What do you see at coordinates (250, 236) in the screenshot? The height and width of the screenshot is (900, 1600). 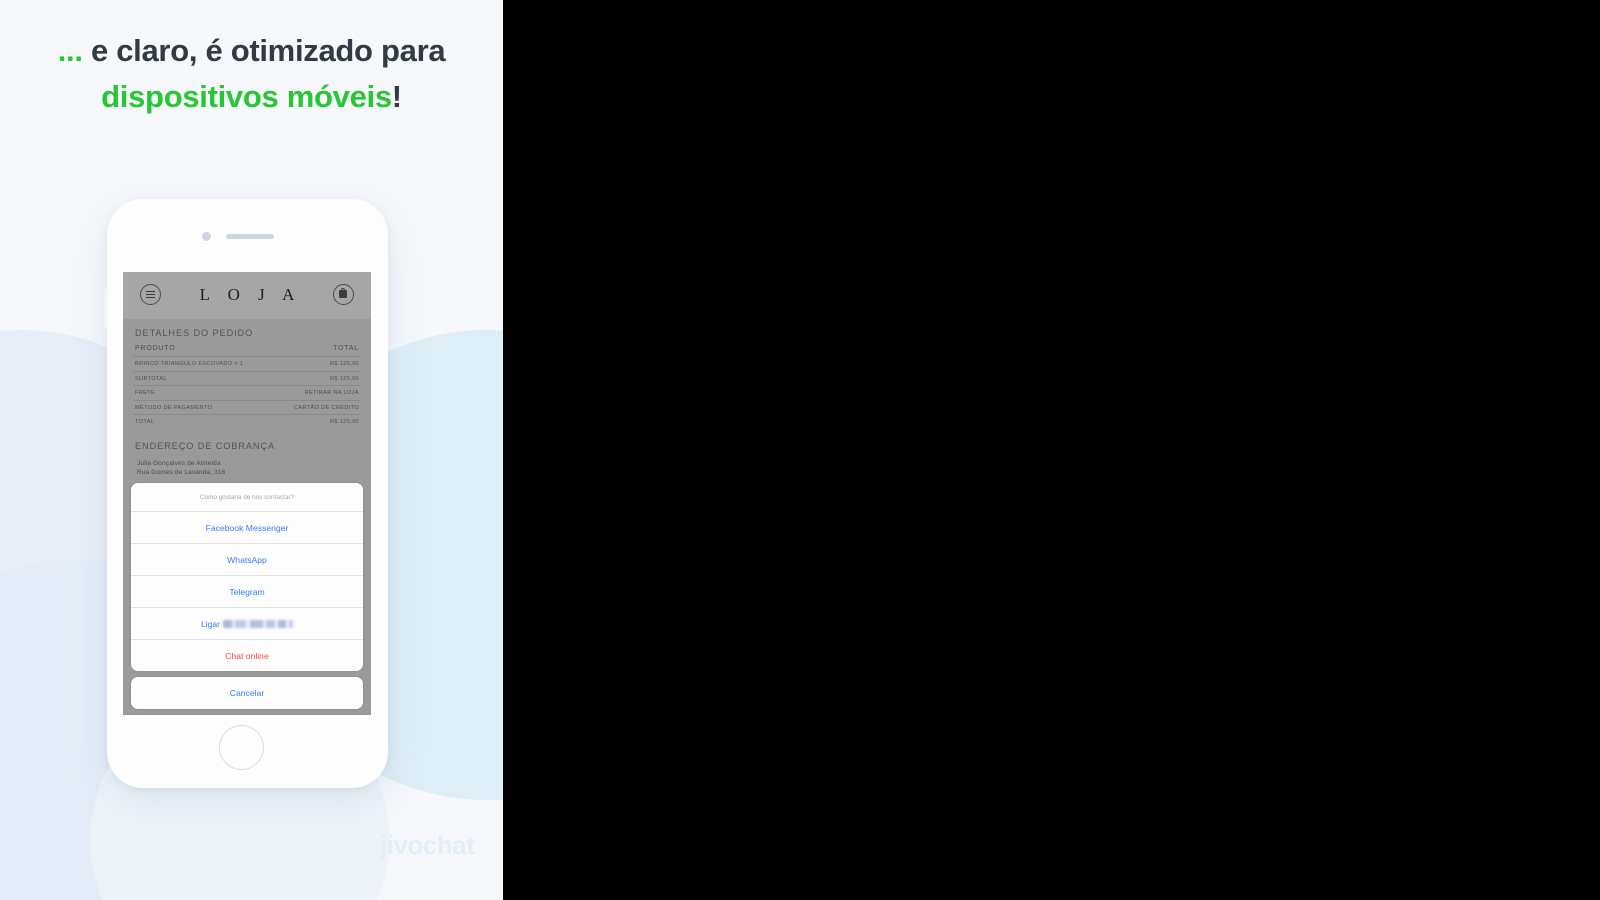 I see `phone-earpiece-speaker` at bounding box center [250, 236].